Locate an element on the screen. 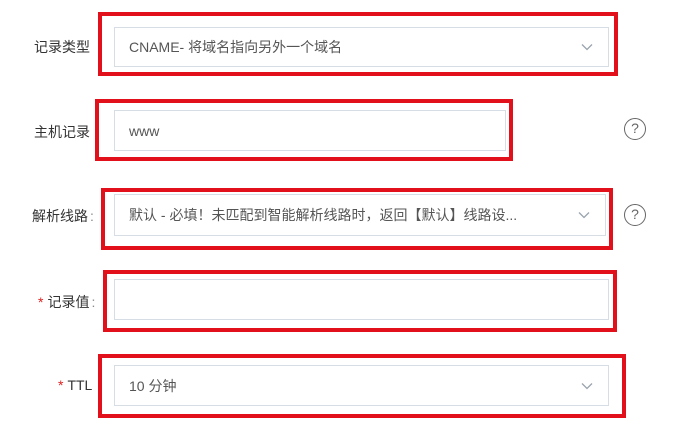 This screenshot has height=441, width=691. resolution-line-label: 解析线路: is located at coordinates (63, 216).